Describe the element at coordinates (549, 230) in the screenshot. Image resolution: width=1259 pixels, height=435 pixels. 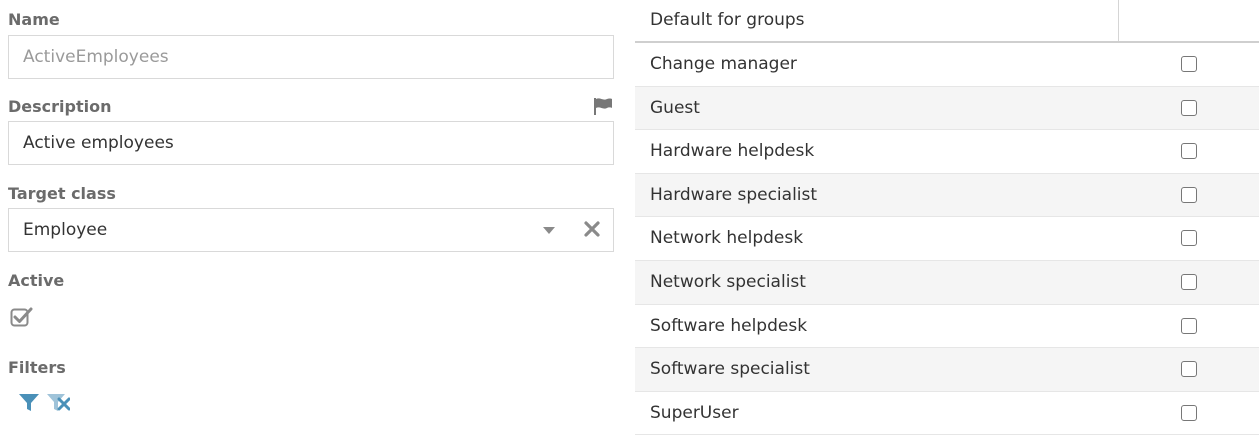
I see `chevron-down-icon` at that location.